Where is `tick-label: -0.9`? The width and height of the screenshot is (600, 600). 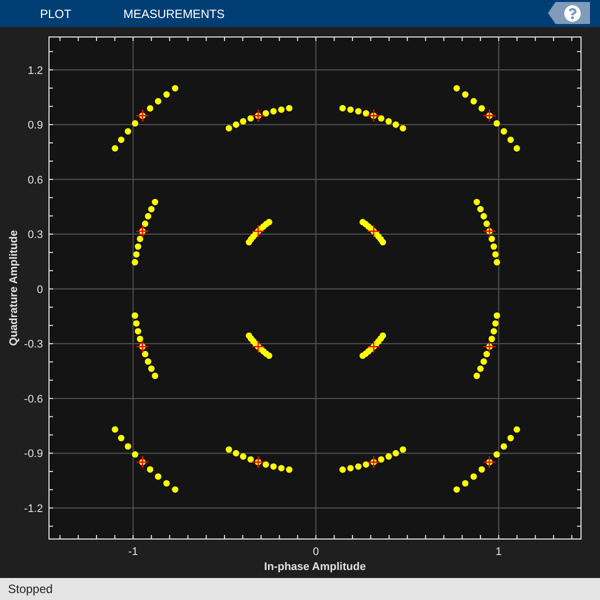
tick-label: -0.9 is located at coordinates (33, 454).